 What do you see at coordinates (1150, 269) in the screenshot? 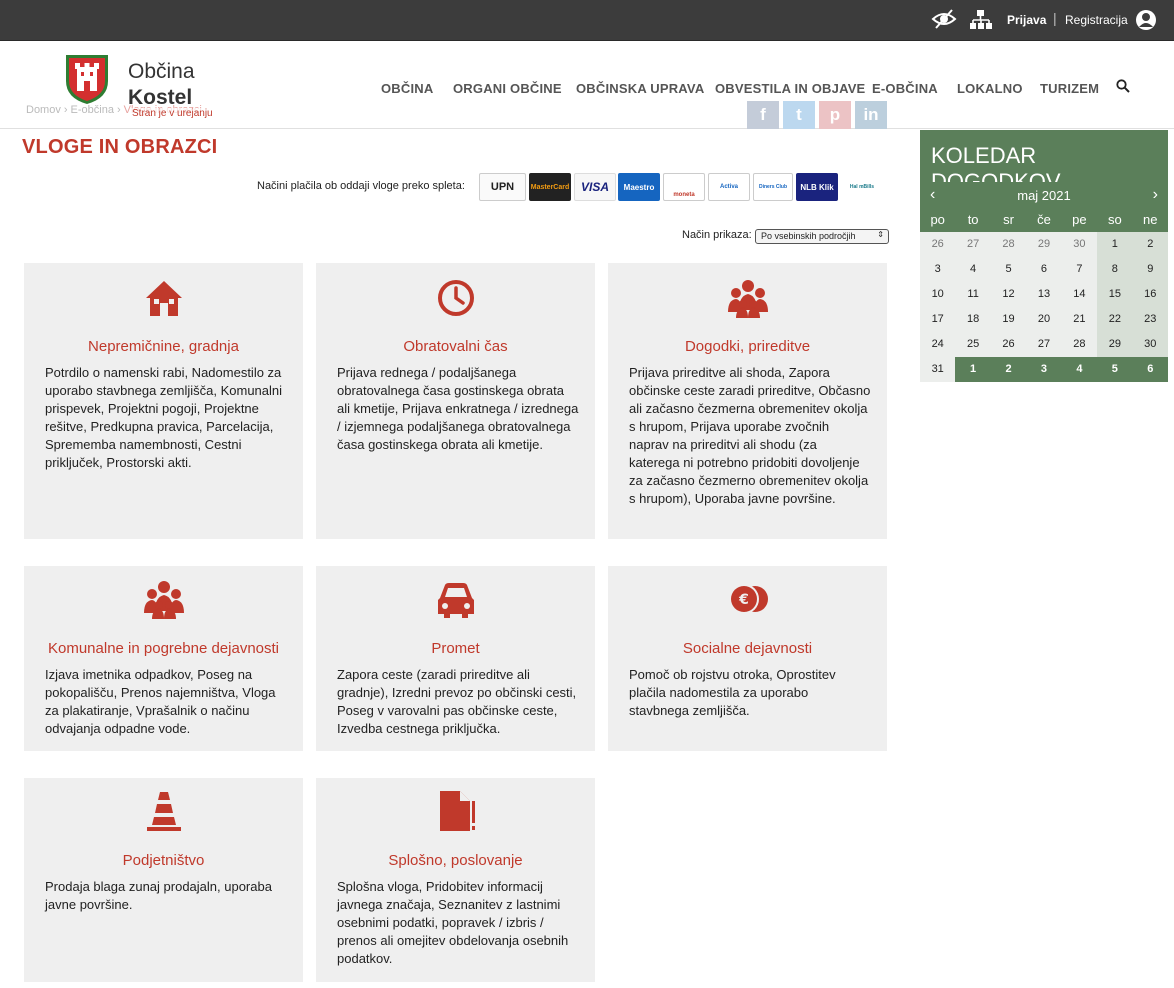
I see `calendar-day: 9` at bounding box center [1150, 269].